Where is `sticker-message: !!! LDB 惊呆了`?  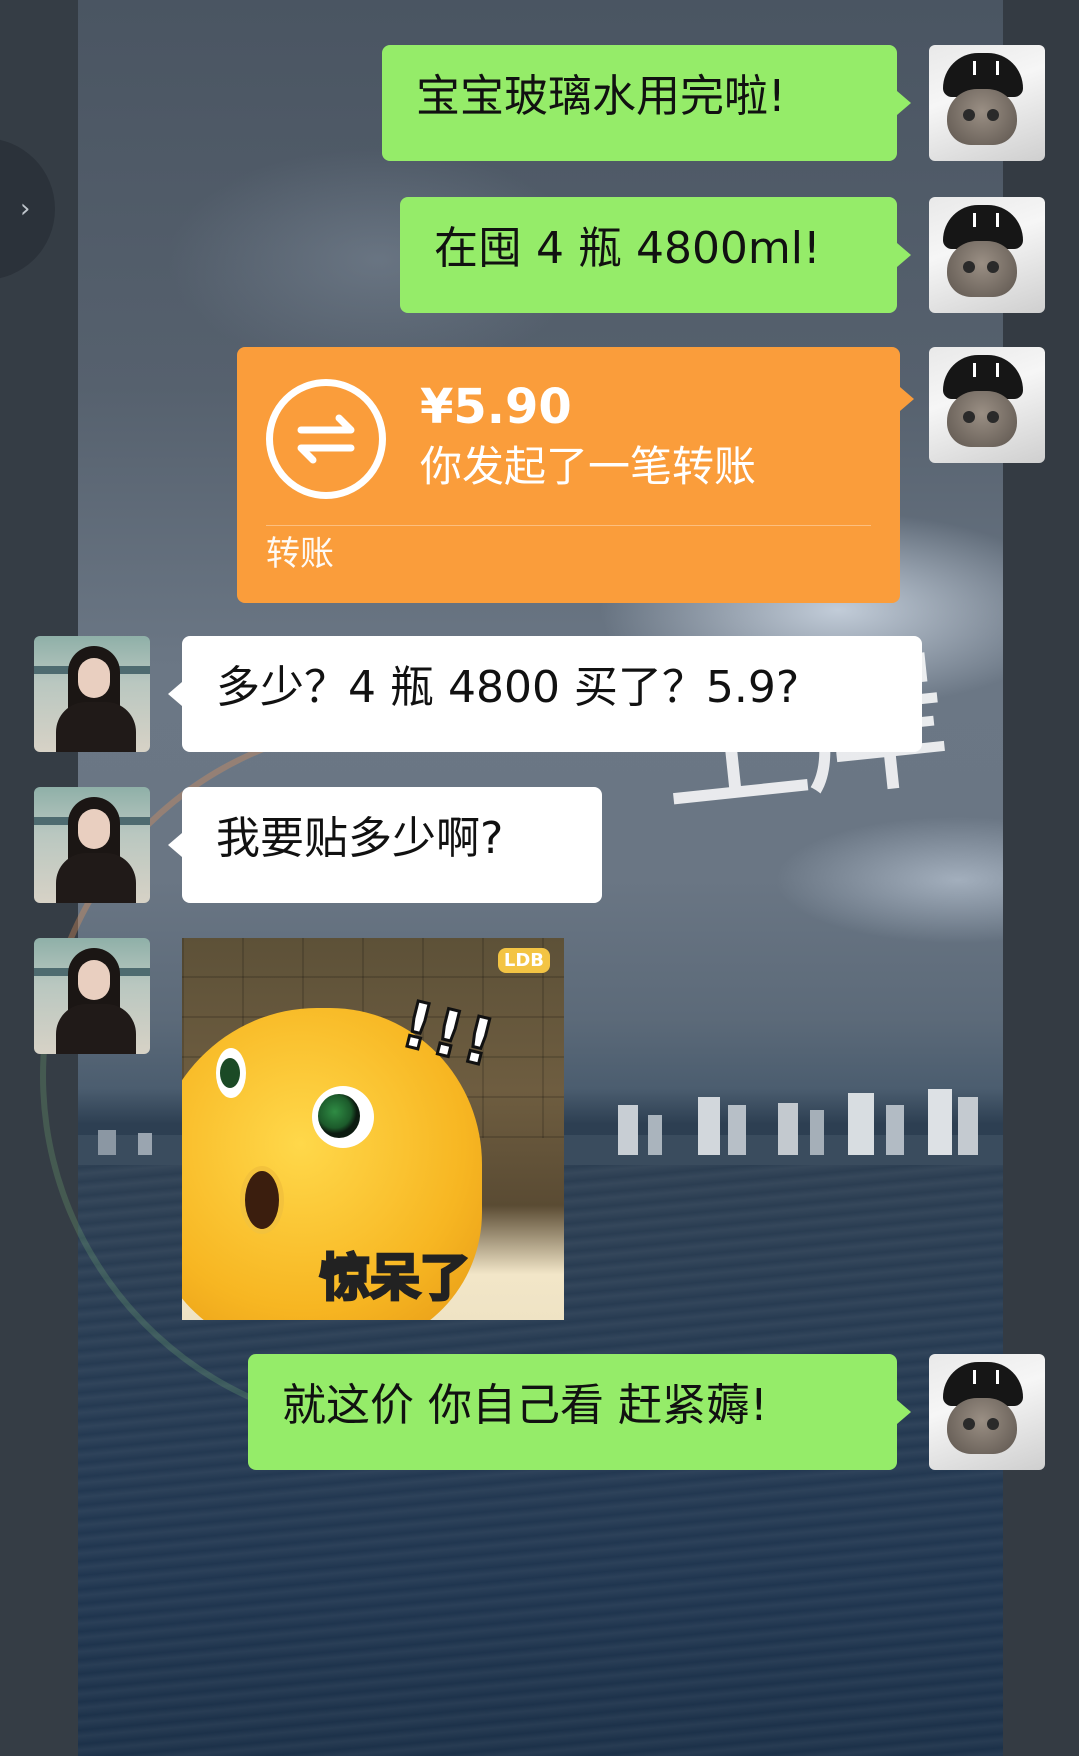 sticker-message: !!! LDB 惊呆了 is located at coordinates (373, 1129).